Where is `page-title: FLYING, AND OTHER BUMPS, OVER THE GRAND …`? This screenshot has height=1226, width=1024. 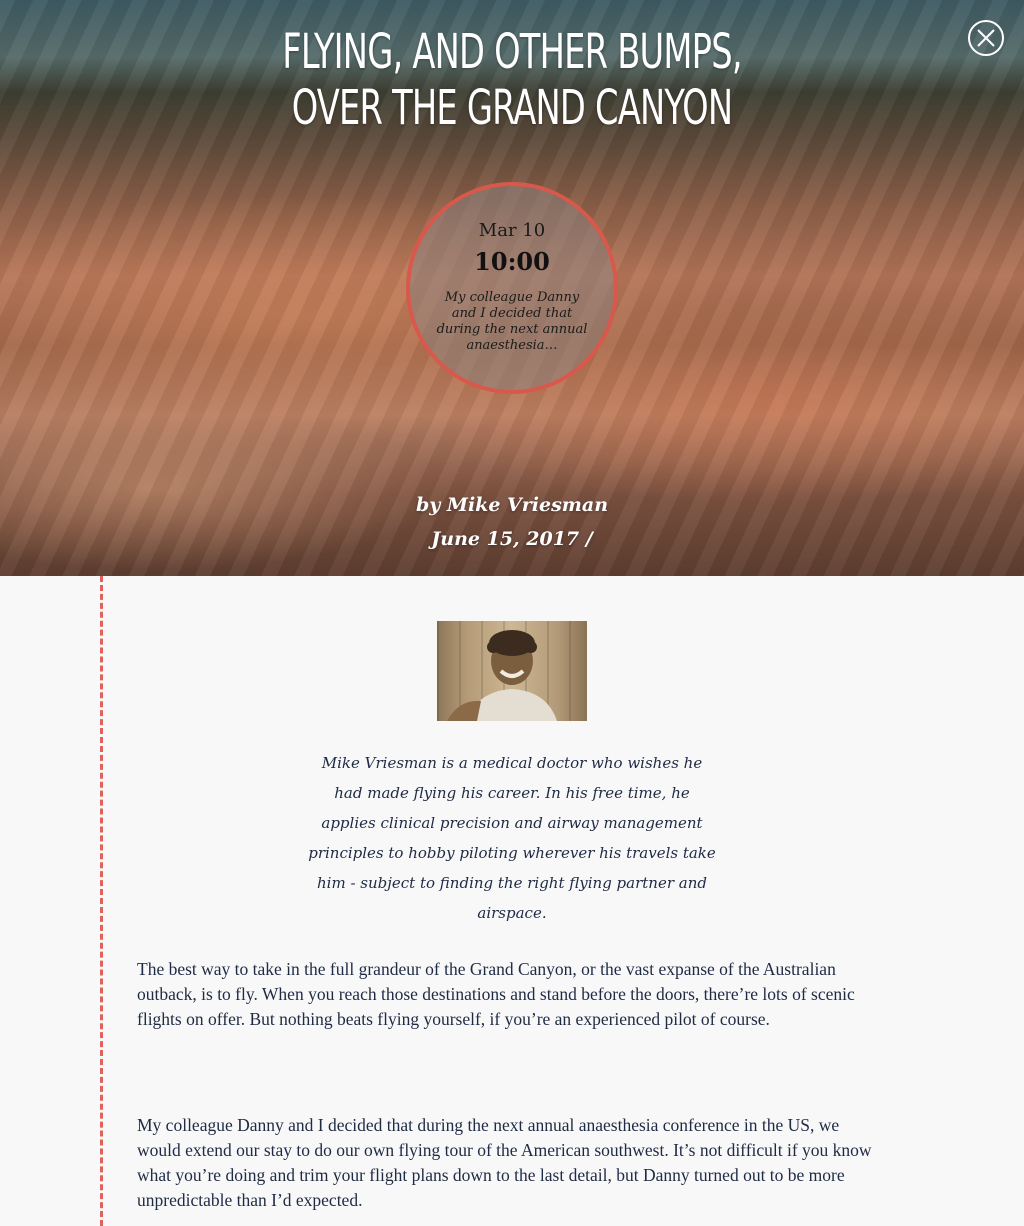
page-title: FLYING, AND OTHER BUMPS, OVER THE GRAND … is located at coordinates (512, 80).